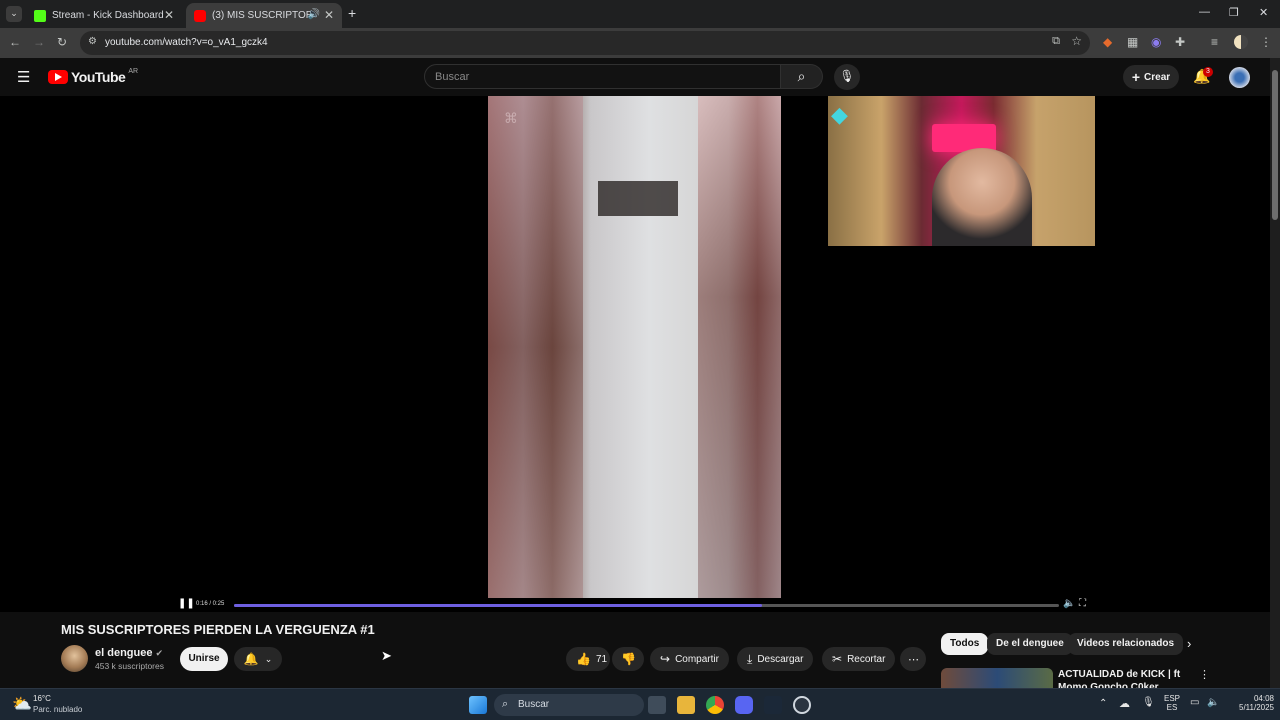 Image resolution: width=1280 pixels, height=720 pixels. I want to click on clip-button: ✂ Recortar, so click(859, 659).